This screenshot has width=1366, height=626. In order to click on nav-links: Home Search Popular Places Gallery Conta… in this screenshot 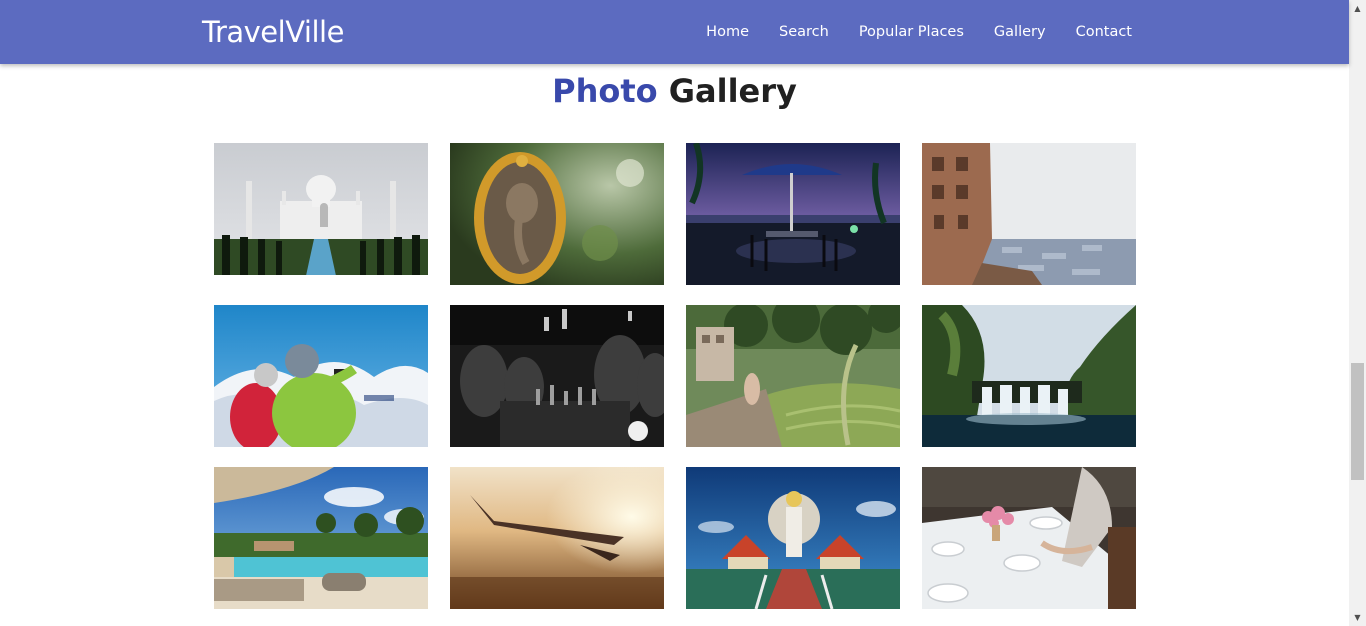, I will do `click(904, 32)`.